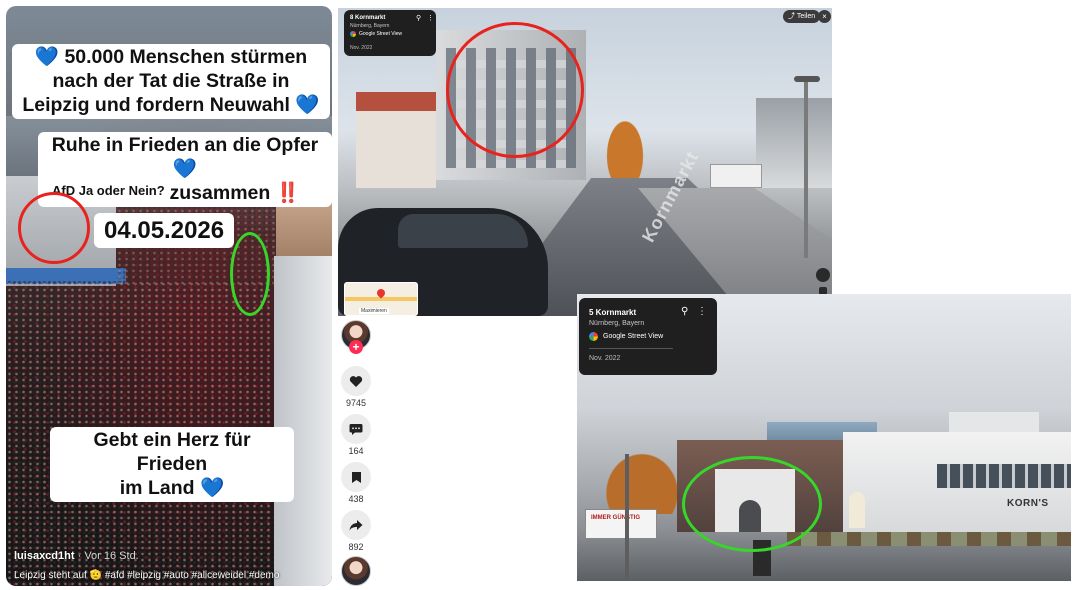 The image size is (1080, 590). I want to click on save-count: 438, so click(356, 499).